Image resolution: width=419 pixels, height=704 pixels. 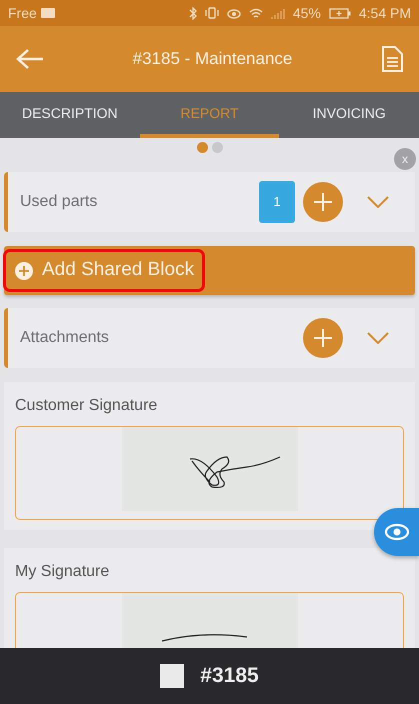 What do you see at coordinates (70, 115) in the screenshot?
I see `tab: DESCRIPTION` at bounding box center [70, 115].